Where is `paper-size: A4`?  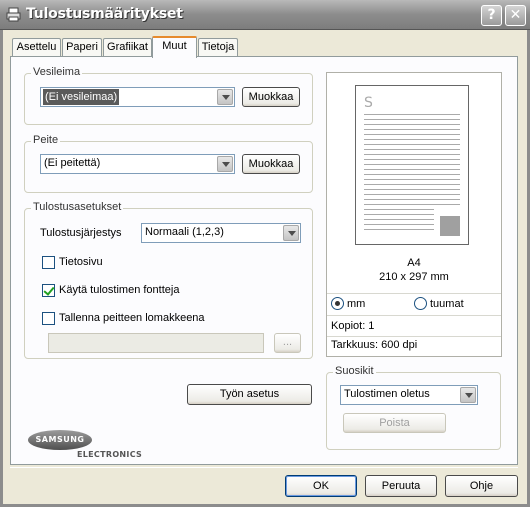 paper-size: A4 is located at coordinates (414, 263).